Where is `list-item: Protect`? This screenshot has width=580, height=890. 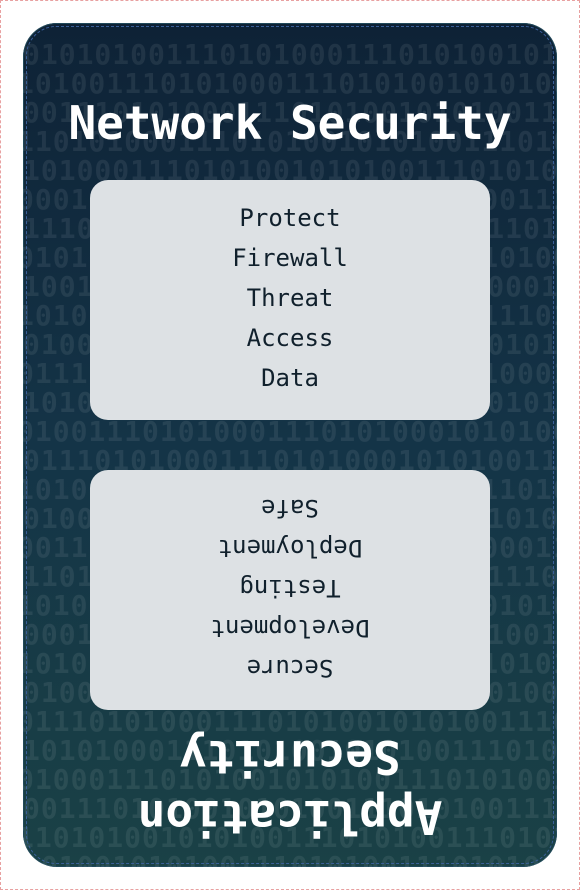
list-item: Protect is located at coordinates (290, 218).